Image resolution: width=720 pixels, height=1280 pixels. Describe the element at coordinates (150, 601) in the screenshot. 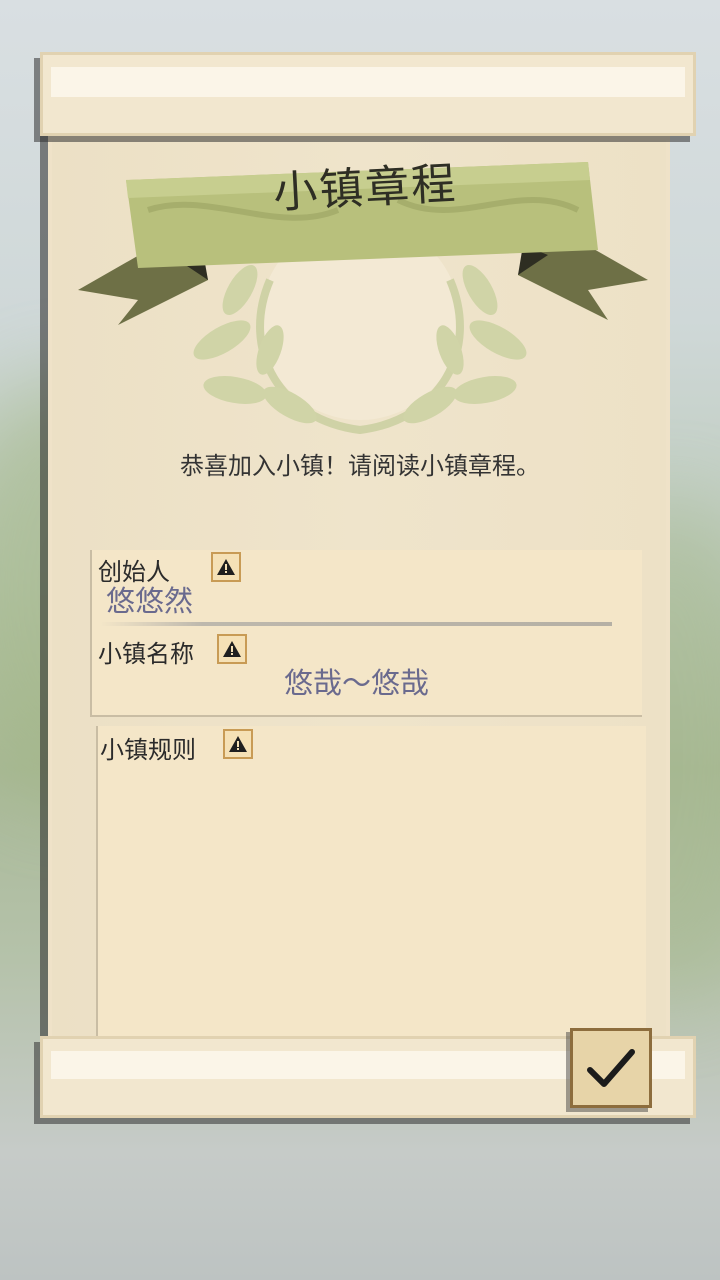

I see `founder-value: 悠悠然` at that location.